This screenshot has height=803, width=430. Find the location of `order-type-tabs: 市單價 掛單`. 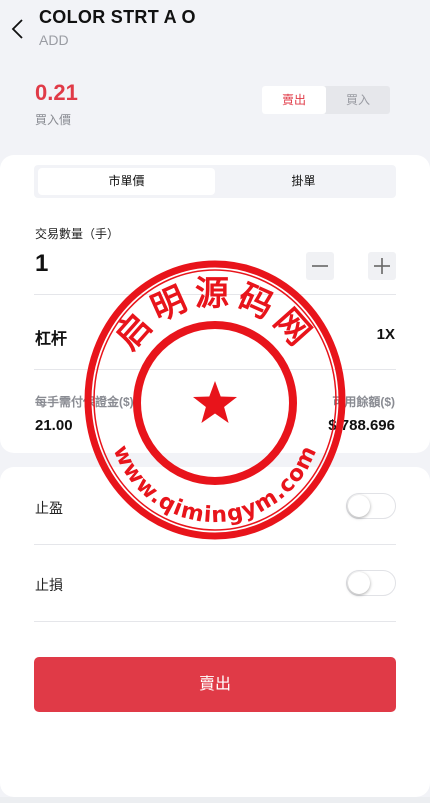

order-type-tabs: 市單價 掛單 is located at coordinates (215, 181).